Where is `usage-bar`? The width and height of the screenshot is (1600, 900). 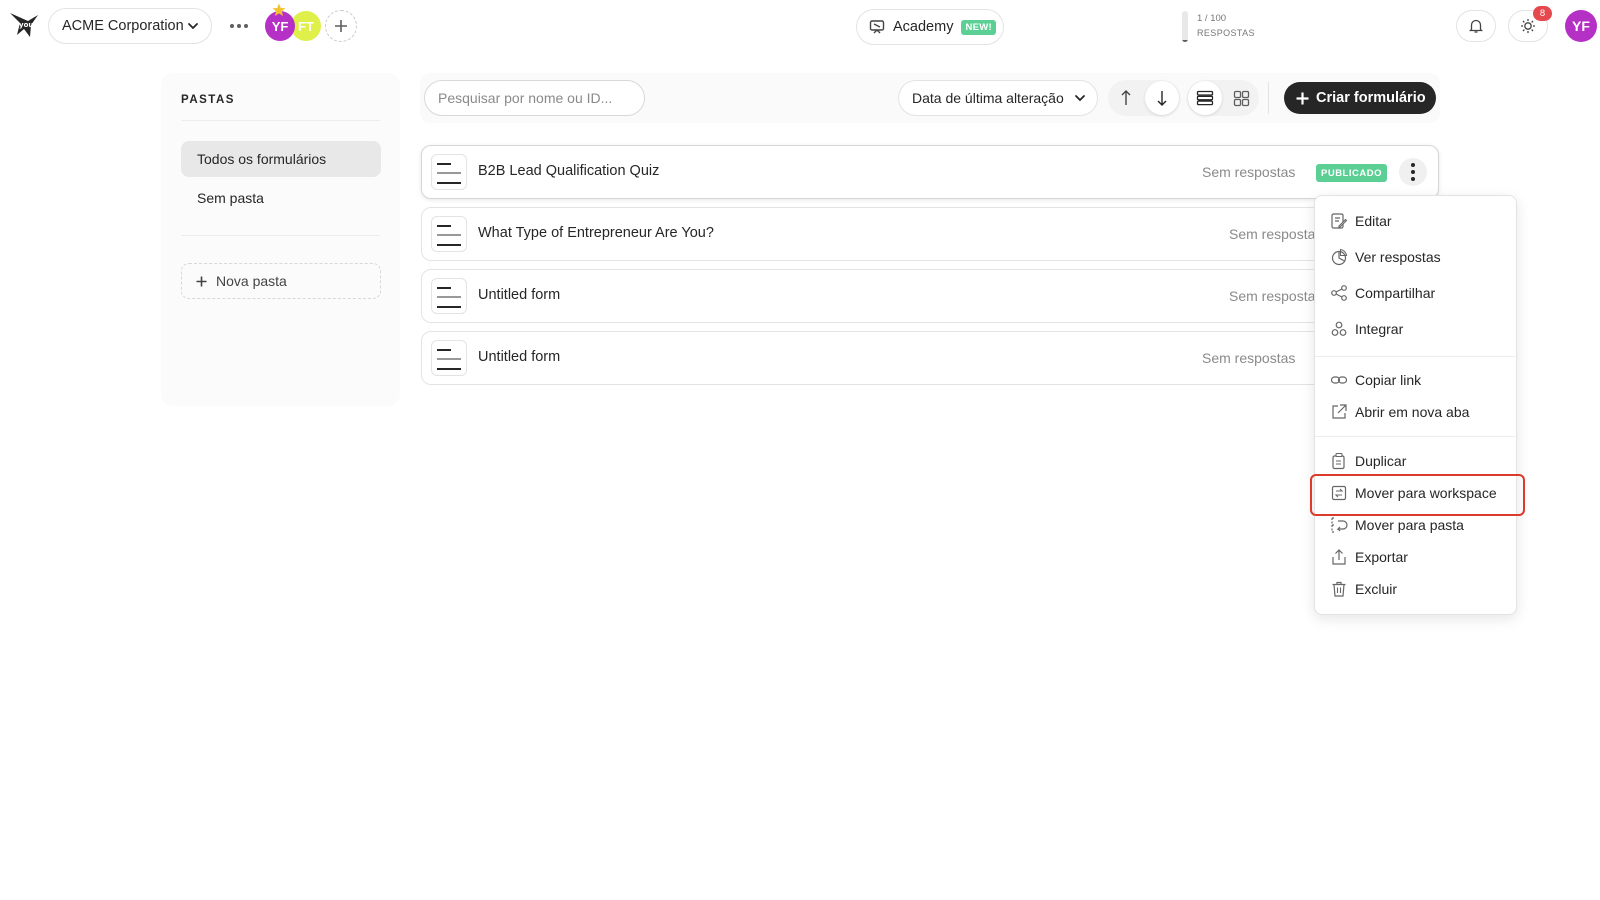 usage-bar is located at coordinates (1185, 26).